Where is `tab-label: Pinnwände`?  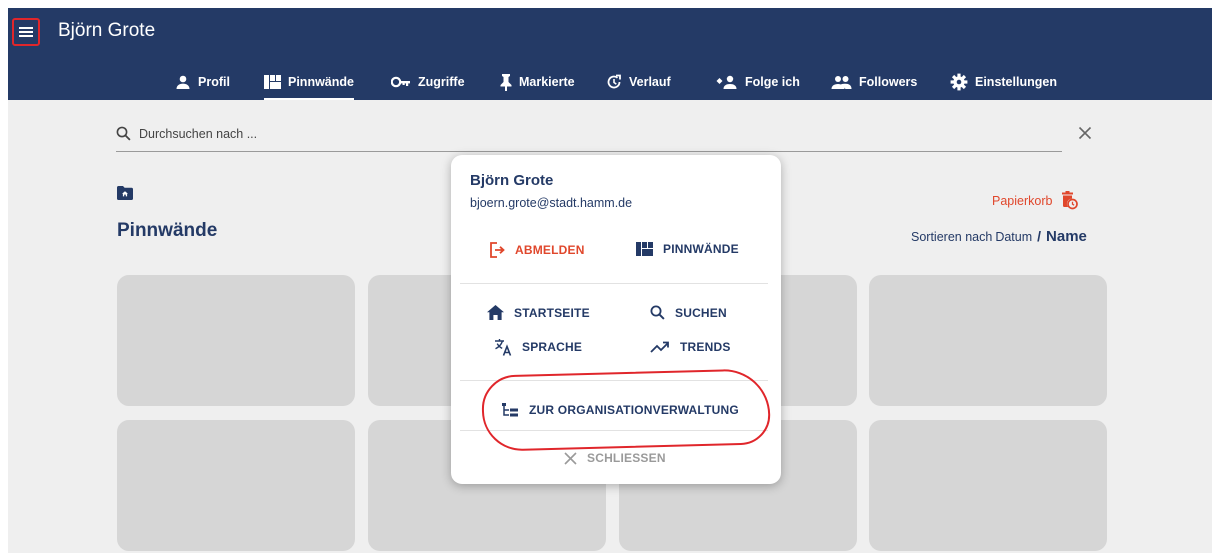 tab-label: Pinnwände is located at coordinates (321, 82).